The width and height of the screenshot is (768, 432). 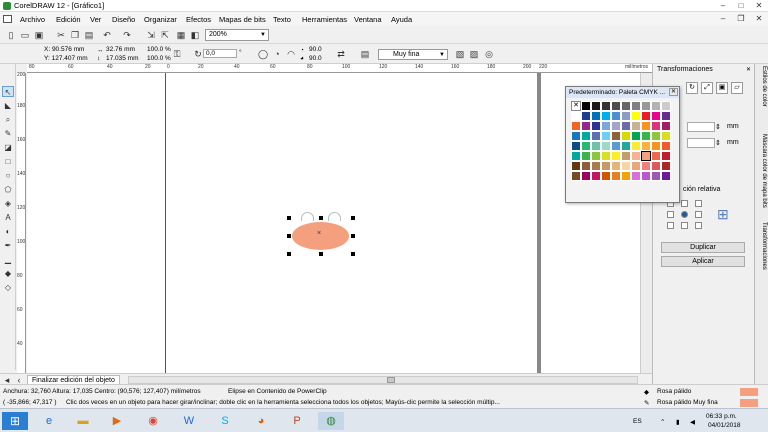 What do you see at coordinates (8, 203) in the screenshot?
I see `basic-shapes-icon: ◈` at bounding box center [8, 203].